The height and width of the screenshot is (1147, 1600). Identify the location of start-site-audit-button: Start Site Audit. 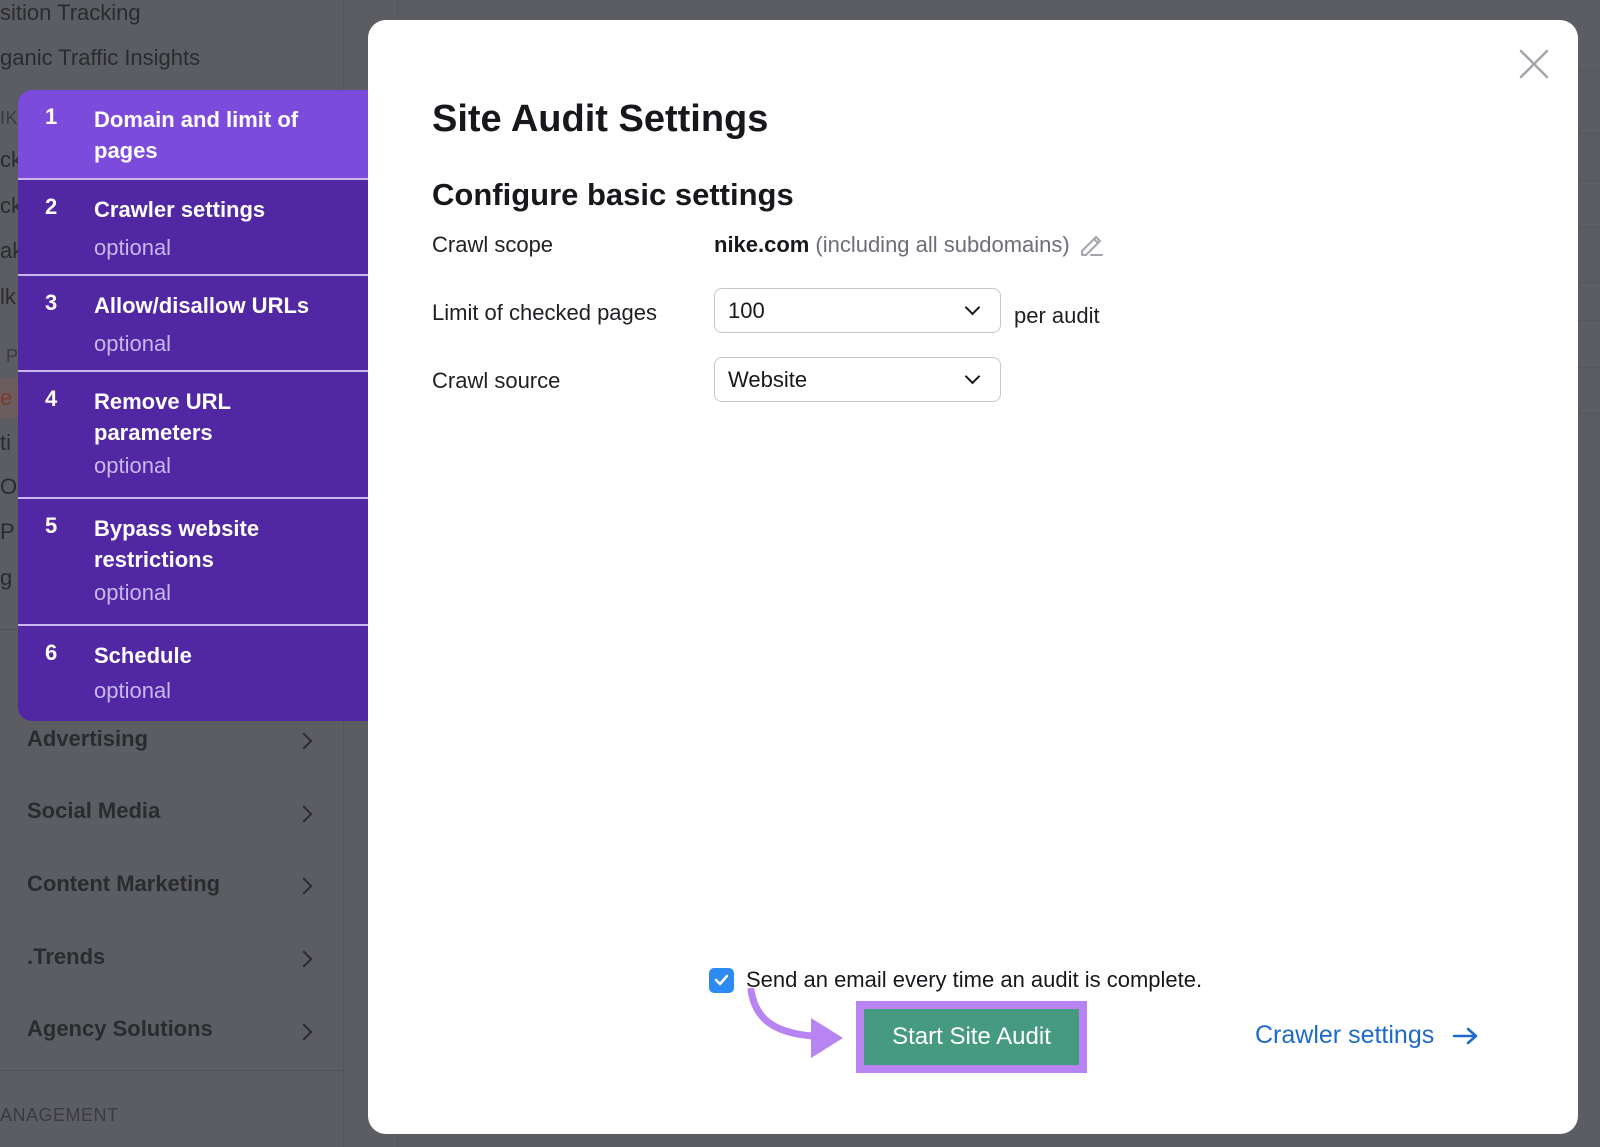
(971, 1037).